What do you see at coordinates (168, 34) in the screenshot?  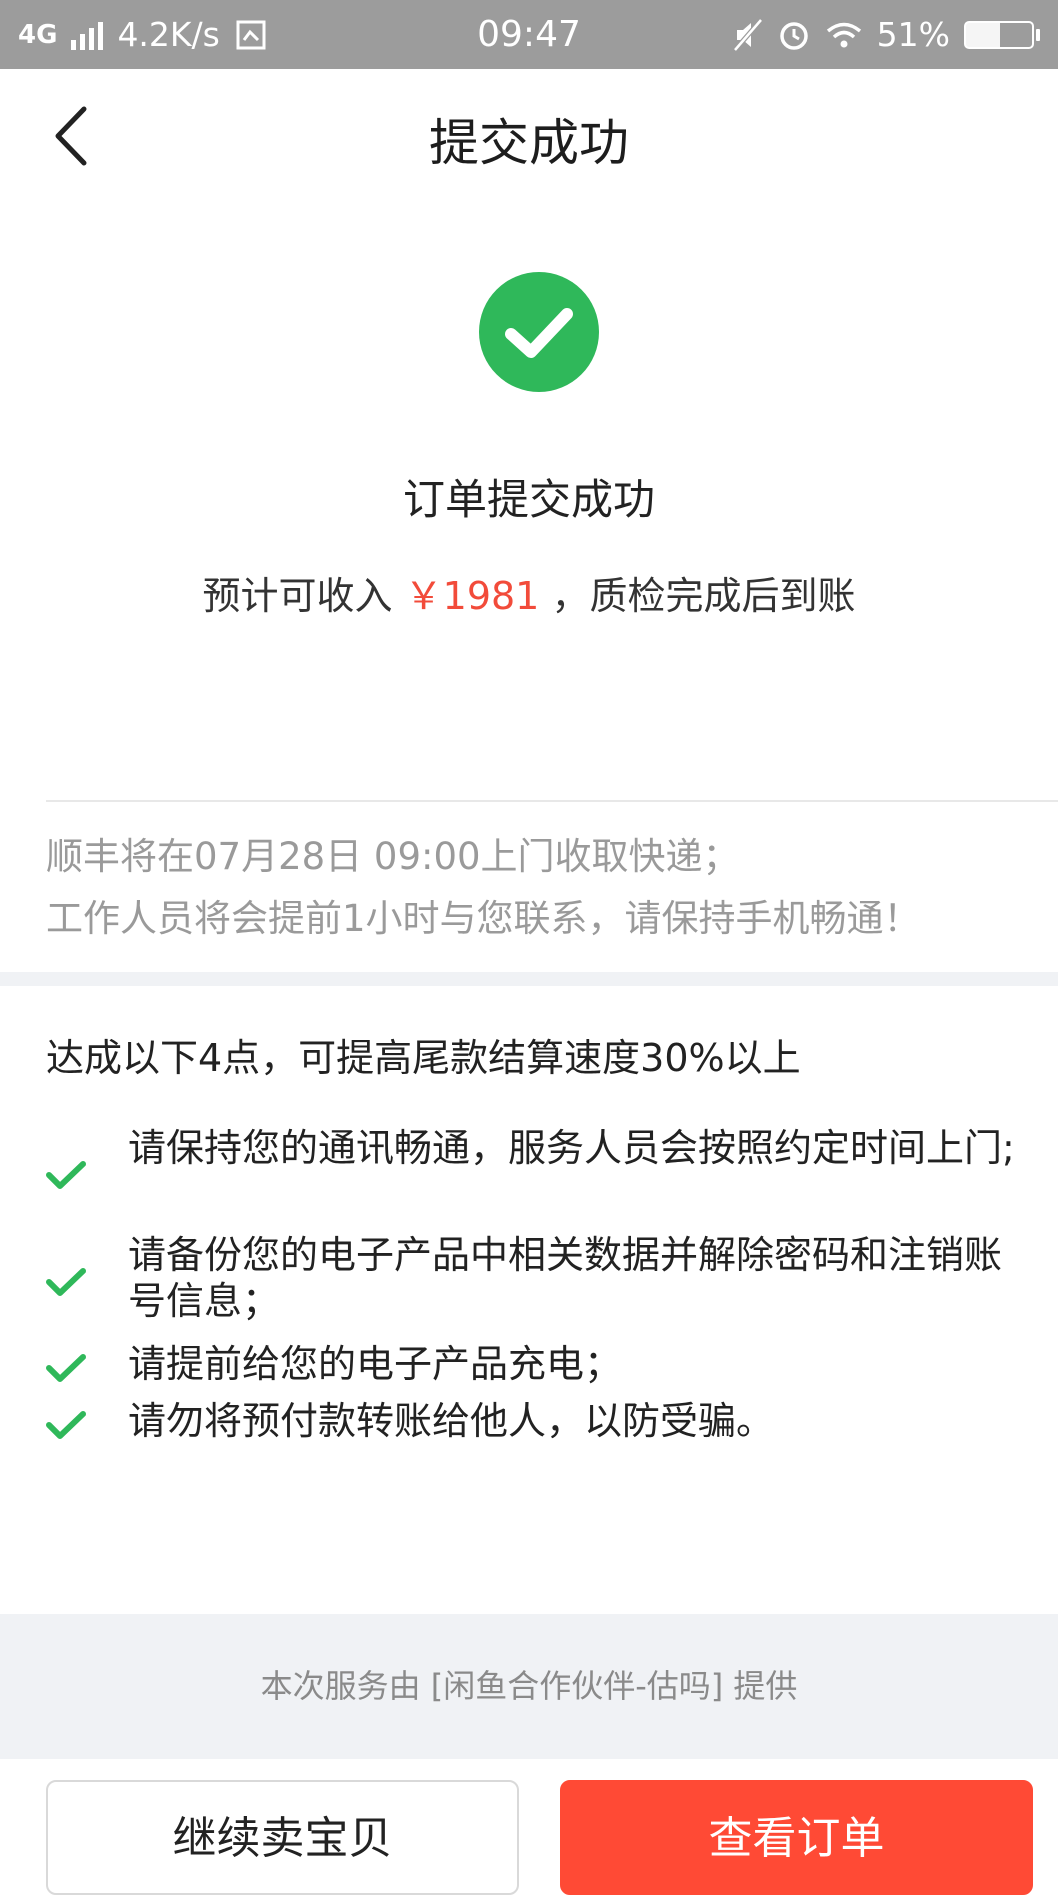 I see `network-speed: 4.2K/s` at bounding box center [168, 34].